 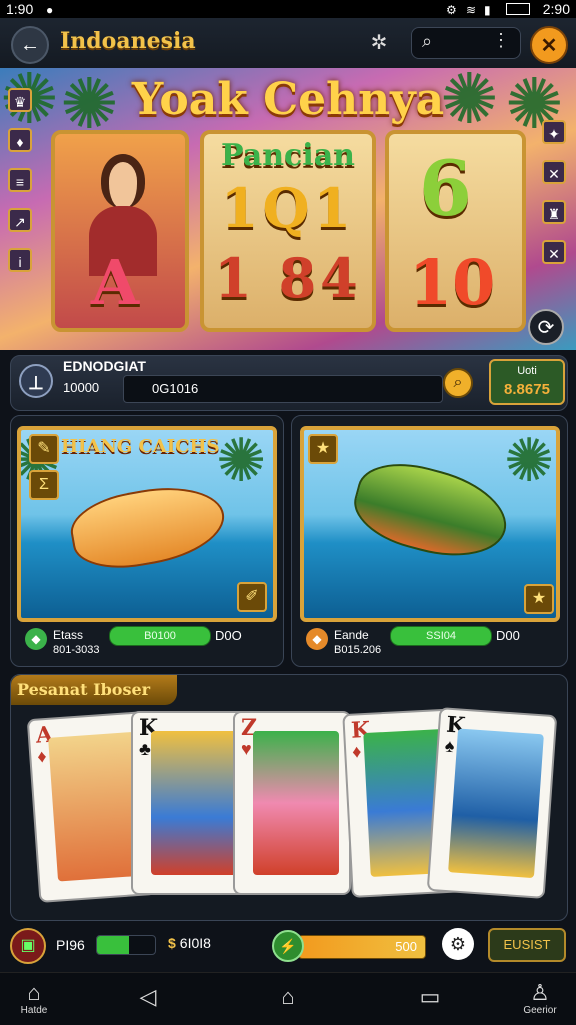 I want to click on player-value: 10000, so click(x=81, y=387).